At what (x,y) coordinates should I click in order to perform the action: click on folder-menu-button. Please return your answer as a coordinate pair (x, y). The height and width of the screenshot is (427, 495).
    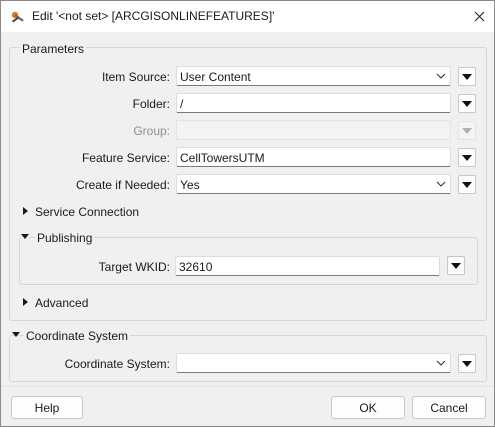
    Looking at the image, I should click on (467, 103).